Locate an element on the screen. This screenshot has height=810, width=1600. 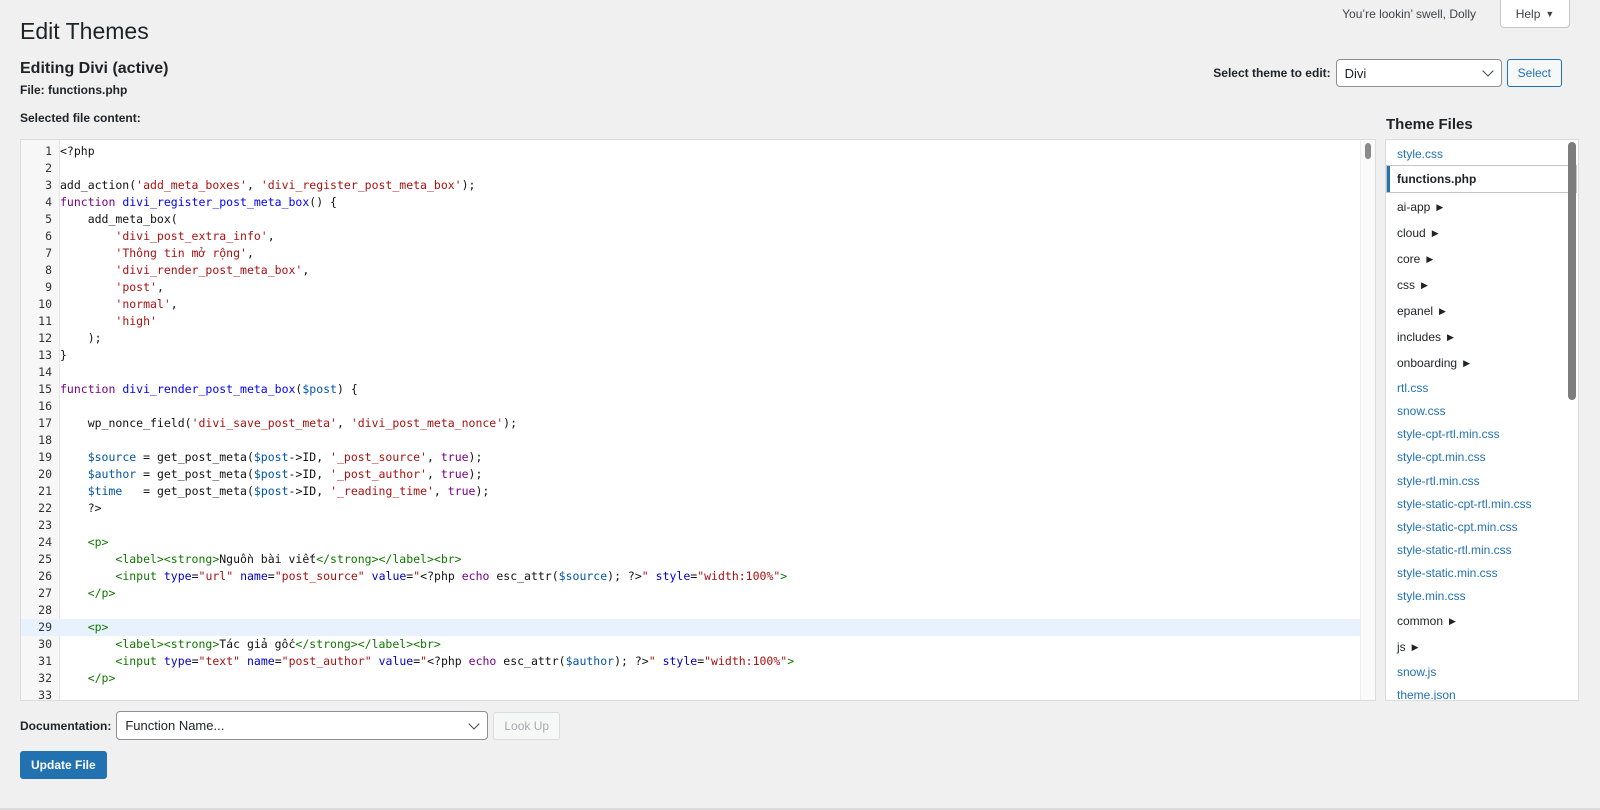
line-number: 19 is located at coordinates (45, 457).